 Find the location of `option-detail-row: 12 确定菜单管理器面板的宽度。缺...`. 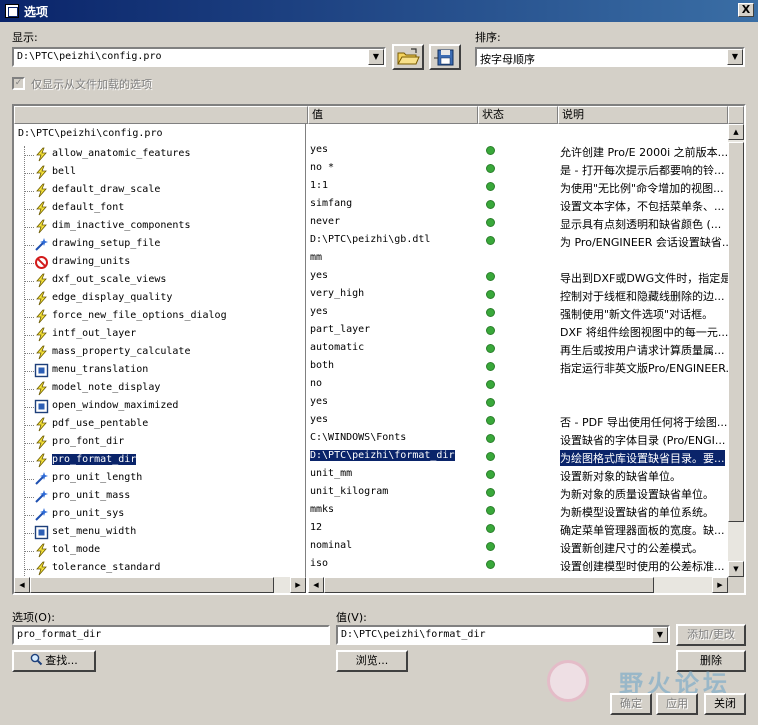

option-detail-row: 12 确定菜单管理器面板的宽度。缺... is located at coordinates (518, 529).